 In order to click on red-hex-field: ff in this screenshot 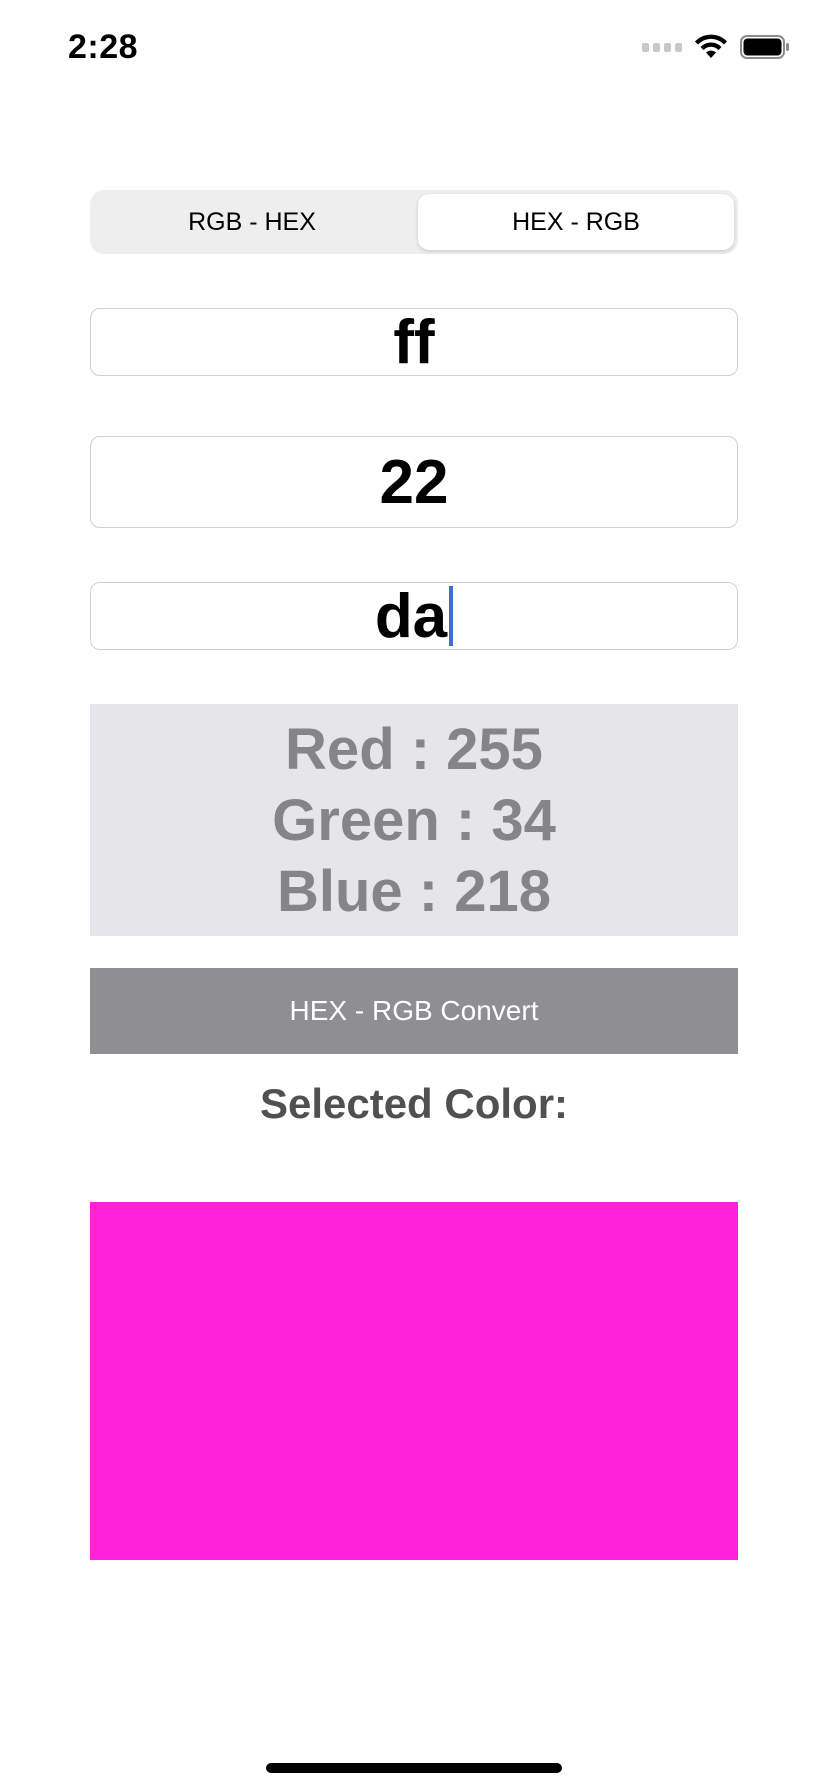, I will do `click(414, 342)`.